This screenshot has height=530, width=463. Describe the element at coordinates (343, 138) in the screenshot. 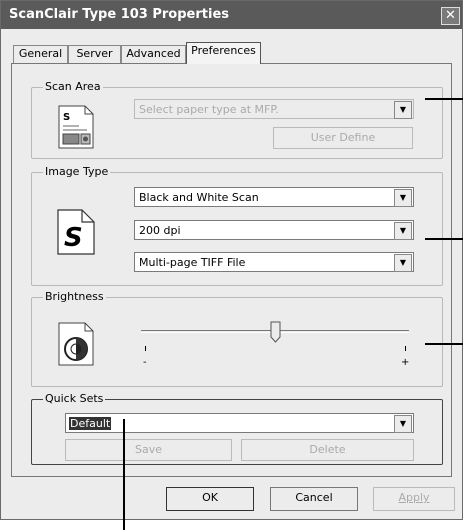

I see `user-define-button: User Define` at that location.